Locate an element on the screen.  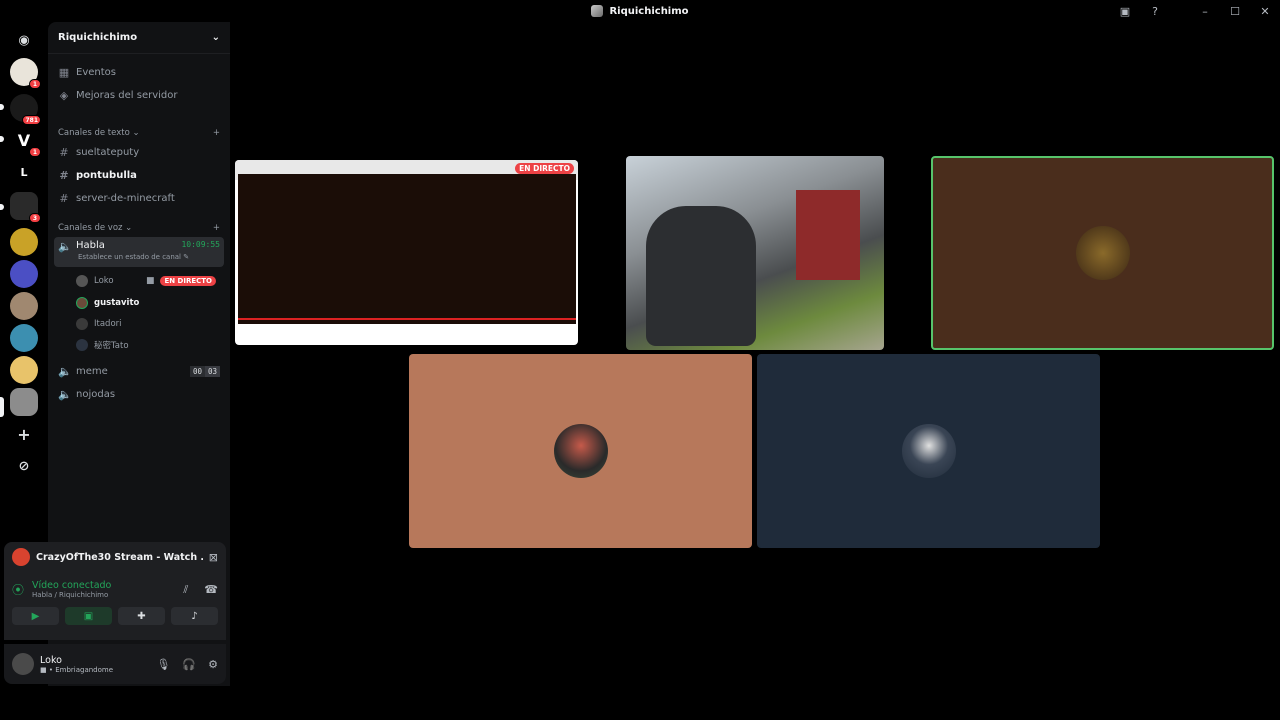
server-folder: 3 is located at coordinates (25, 207).